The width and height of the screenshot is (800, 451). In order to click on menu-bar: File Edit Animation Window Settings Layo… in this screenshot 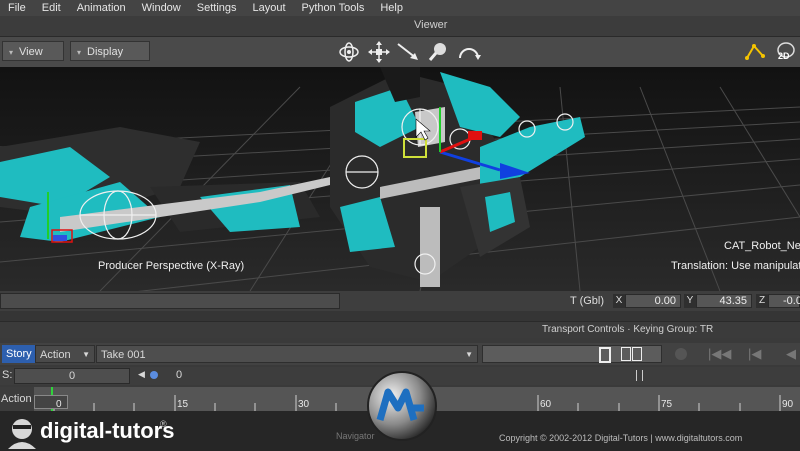, I will do `click(400, 8)`.